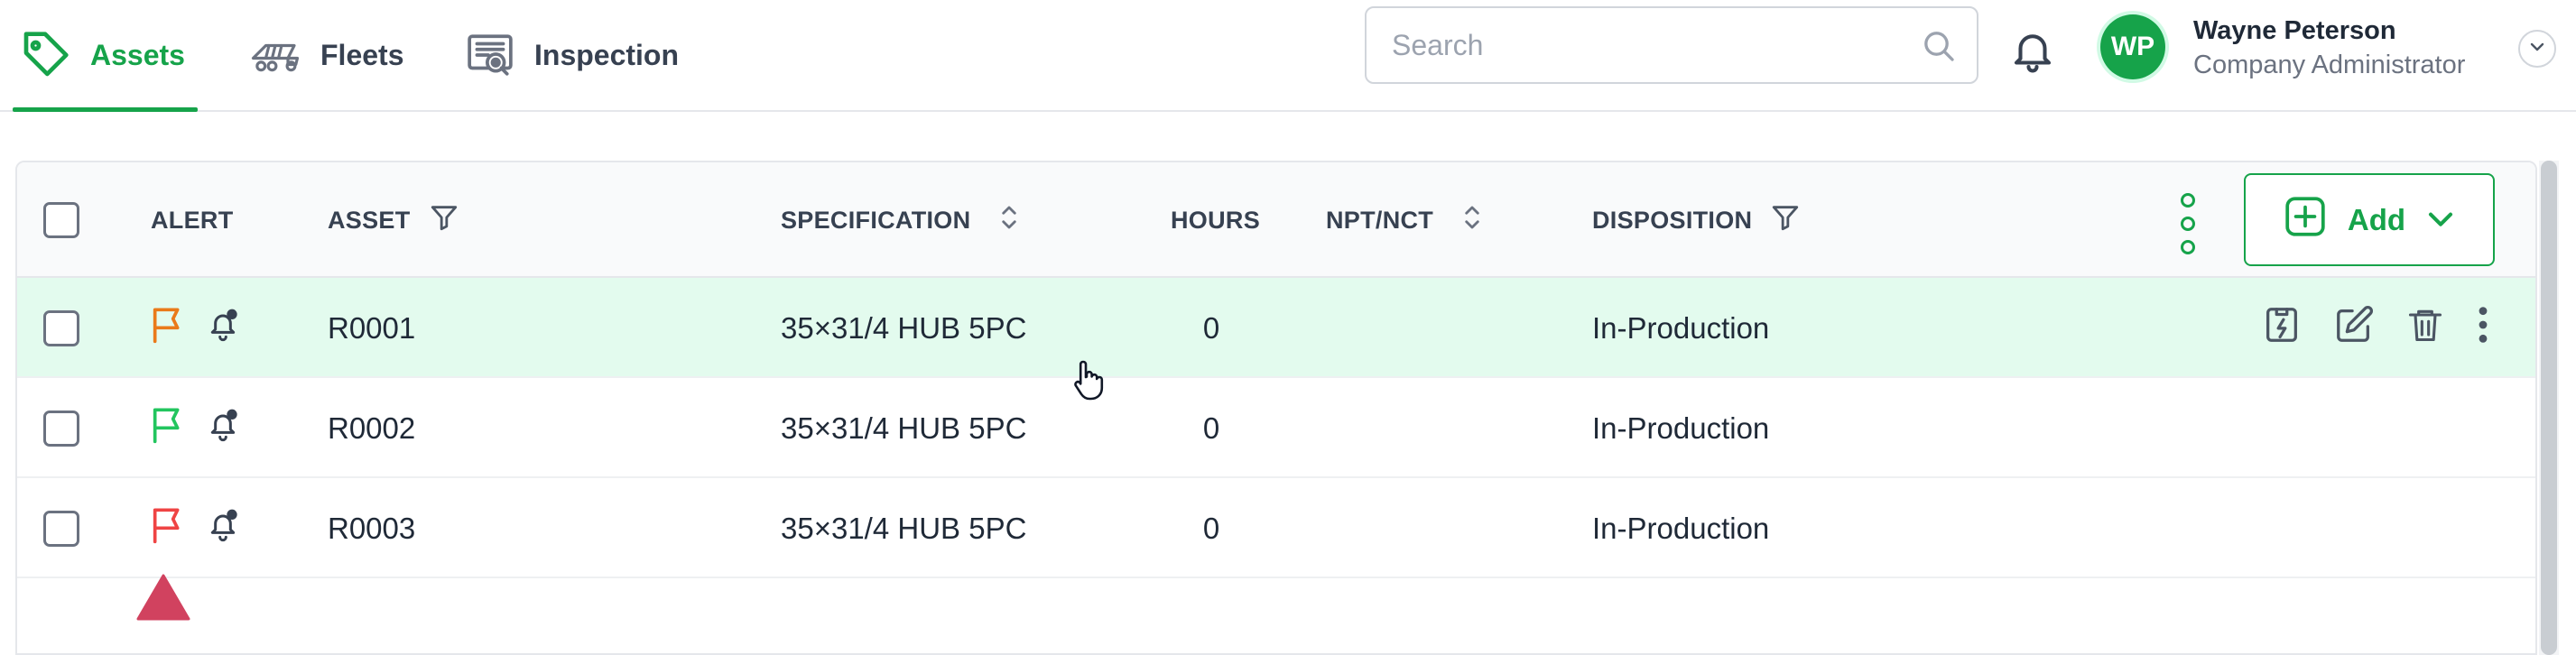  What do you see at coordinates (362, 54) in the screenshot?
I see `tab-fleets-label: Fleets` at bounding box center [362, 54].